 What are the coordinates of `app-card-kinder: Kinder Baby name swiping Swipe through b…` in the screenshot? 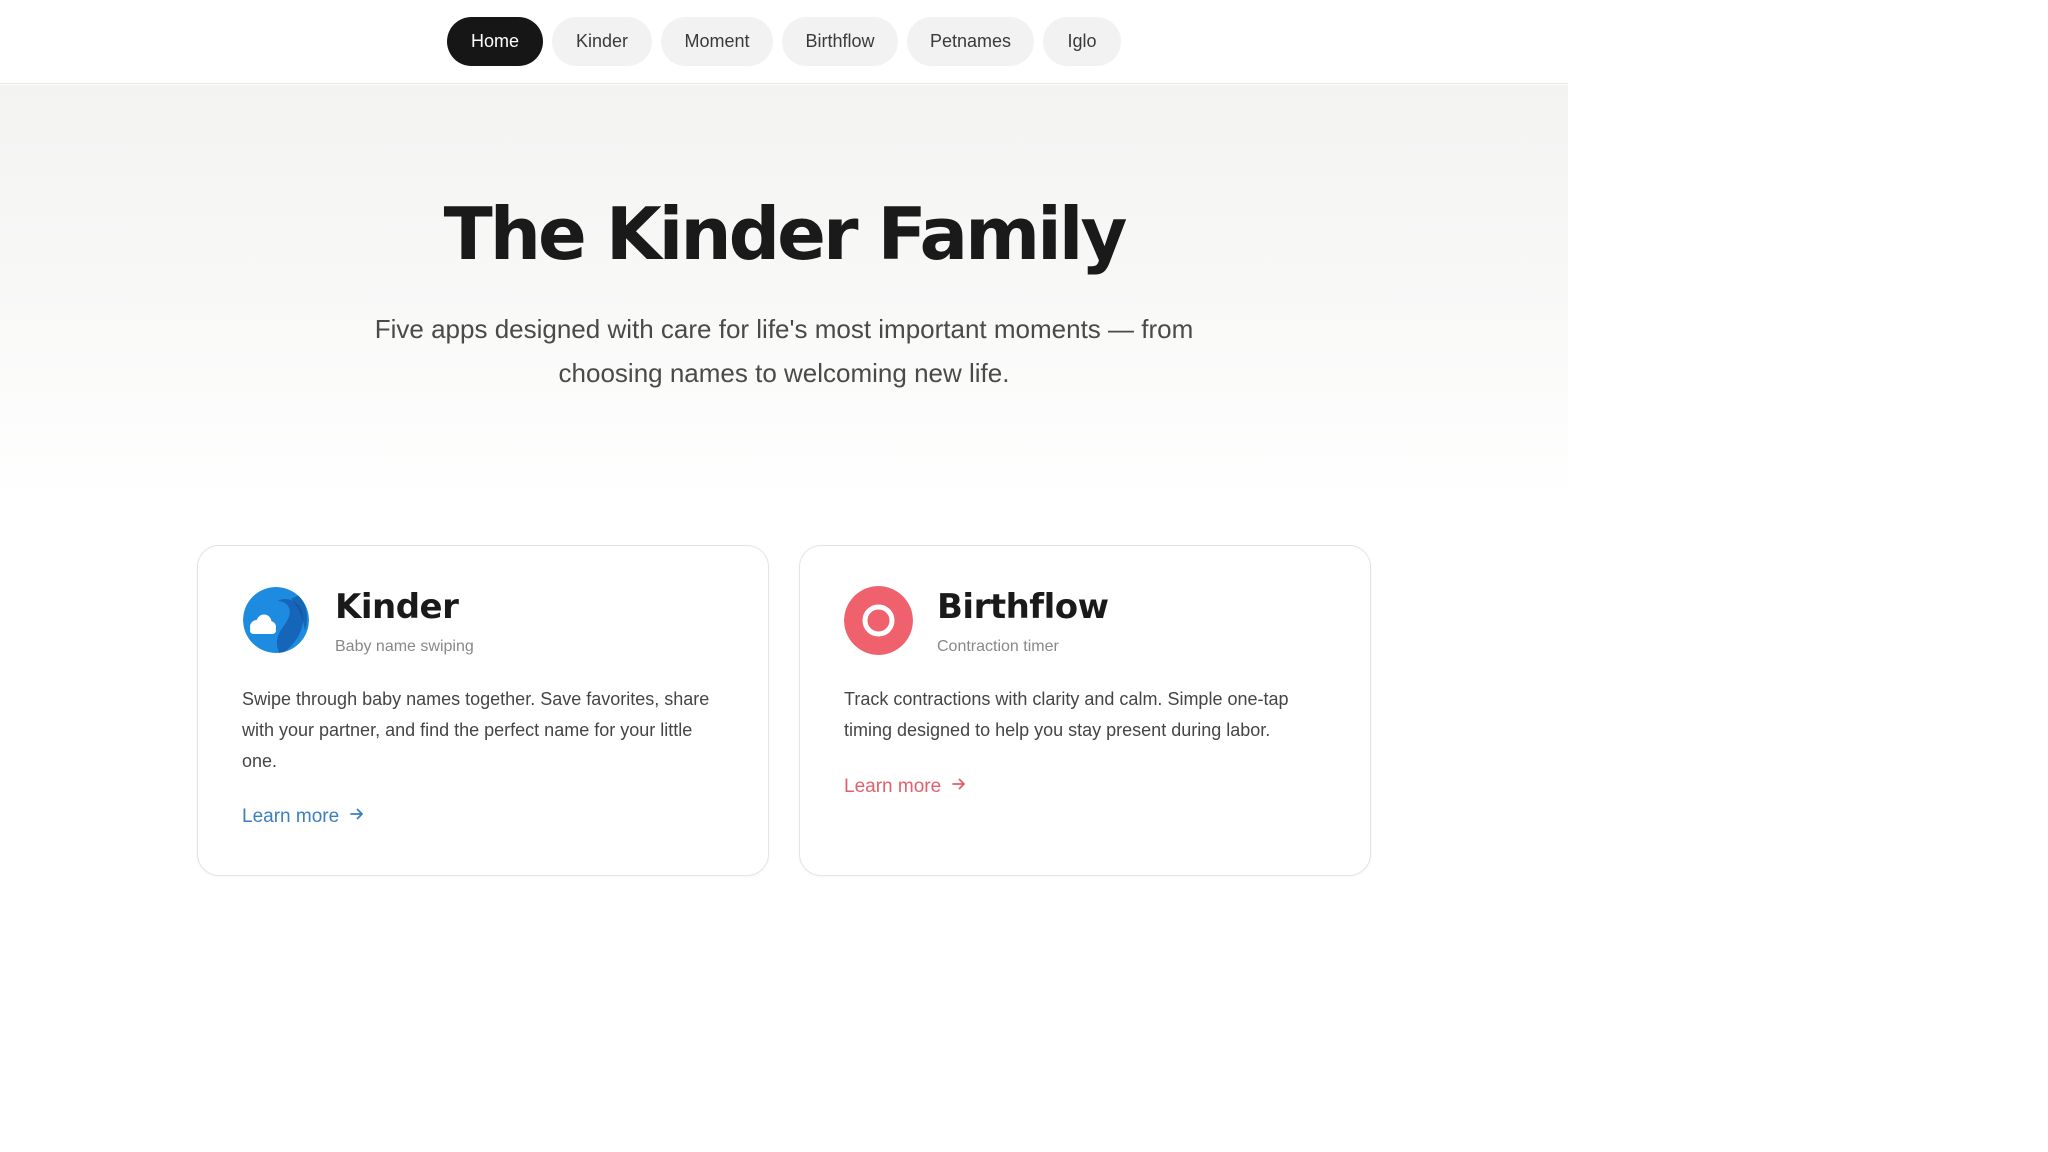 It's located at (483, 710).